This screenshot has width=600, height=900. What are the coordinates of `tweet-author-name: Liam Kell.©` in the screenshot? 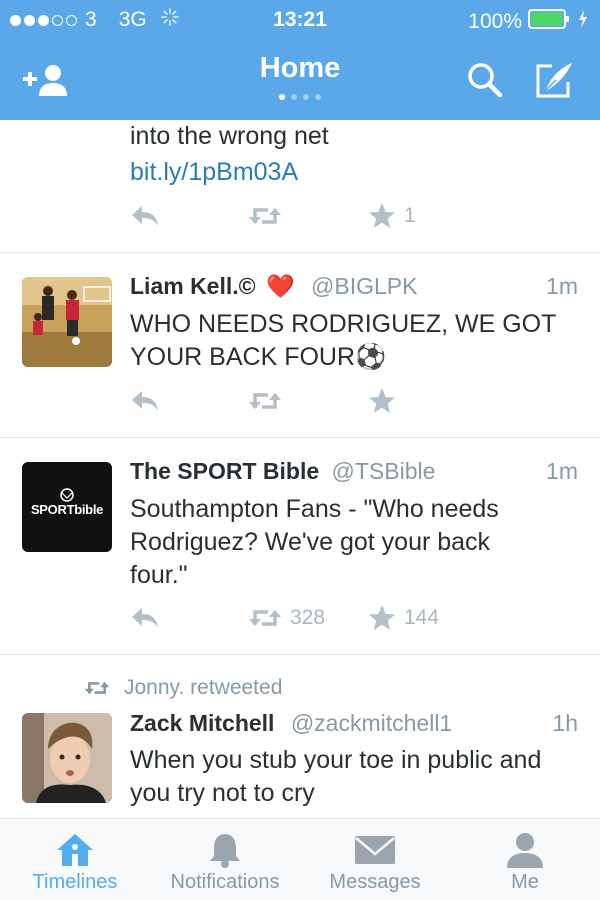 It's located at (193, 286).